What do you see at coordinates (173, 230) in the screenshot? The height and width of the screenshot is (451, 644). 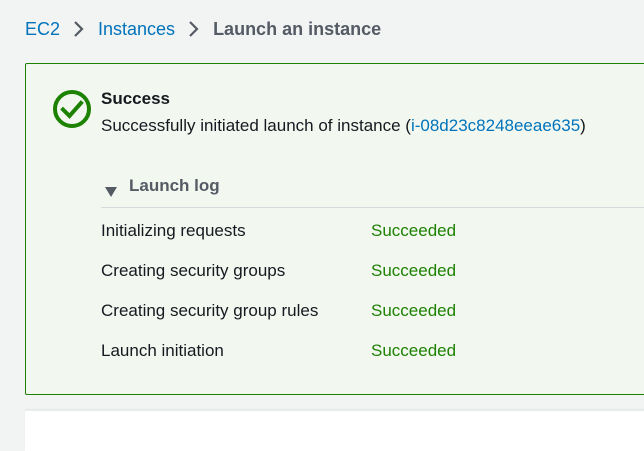 I see `log-step: Initializing requests` at bounding box center [173, 230].